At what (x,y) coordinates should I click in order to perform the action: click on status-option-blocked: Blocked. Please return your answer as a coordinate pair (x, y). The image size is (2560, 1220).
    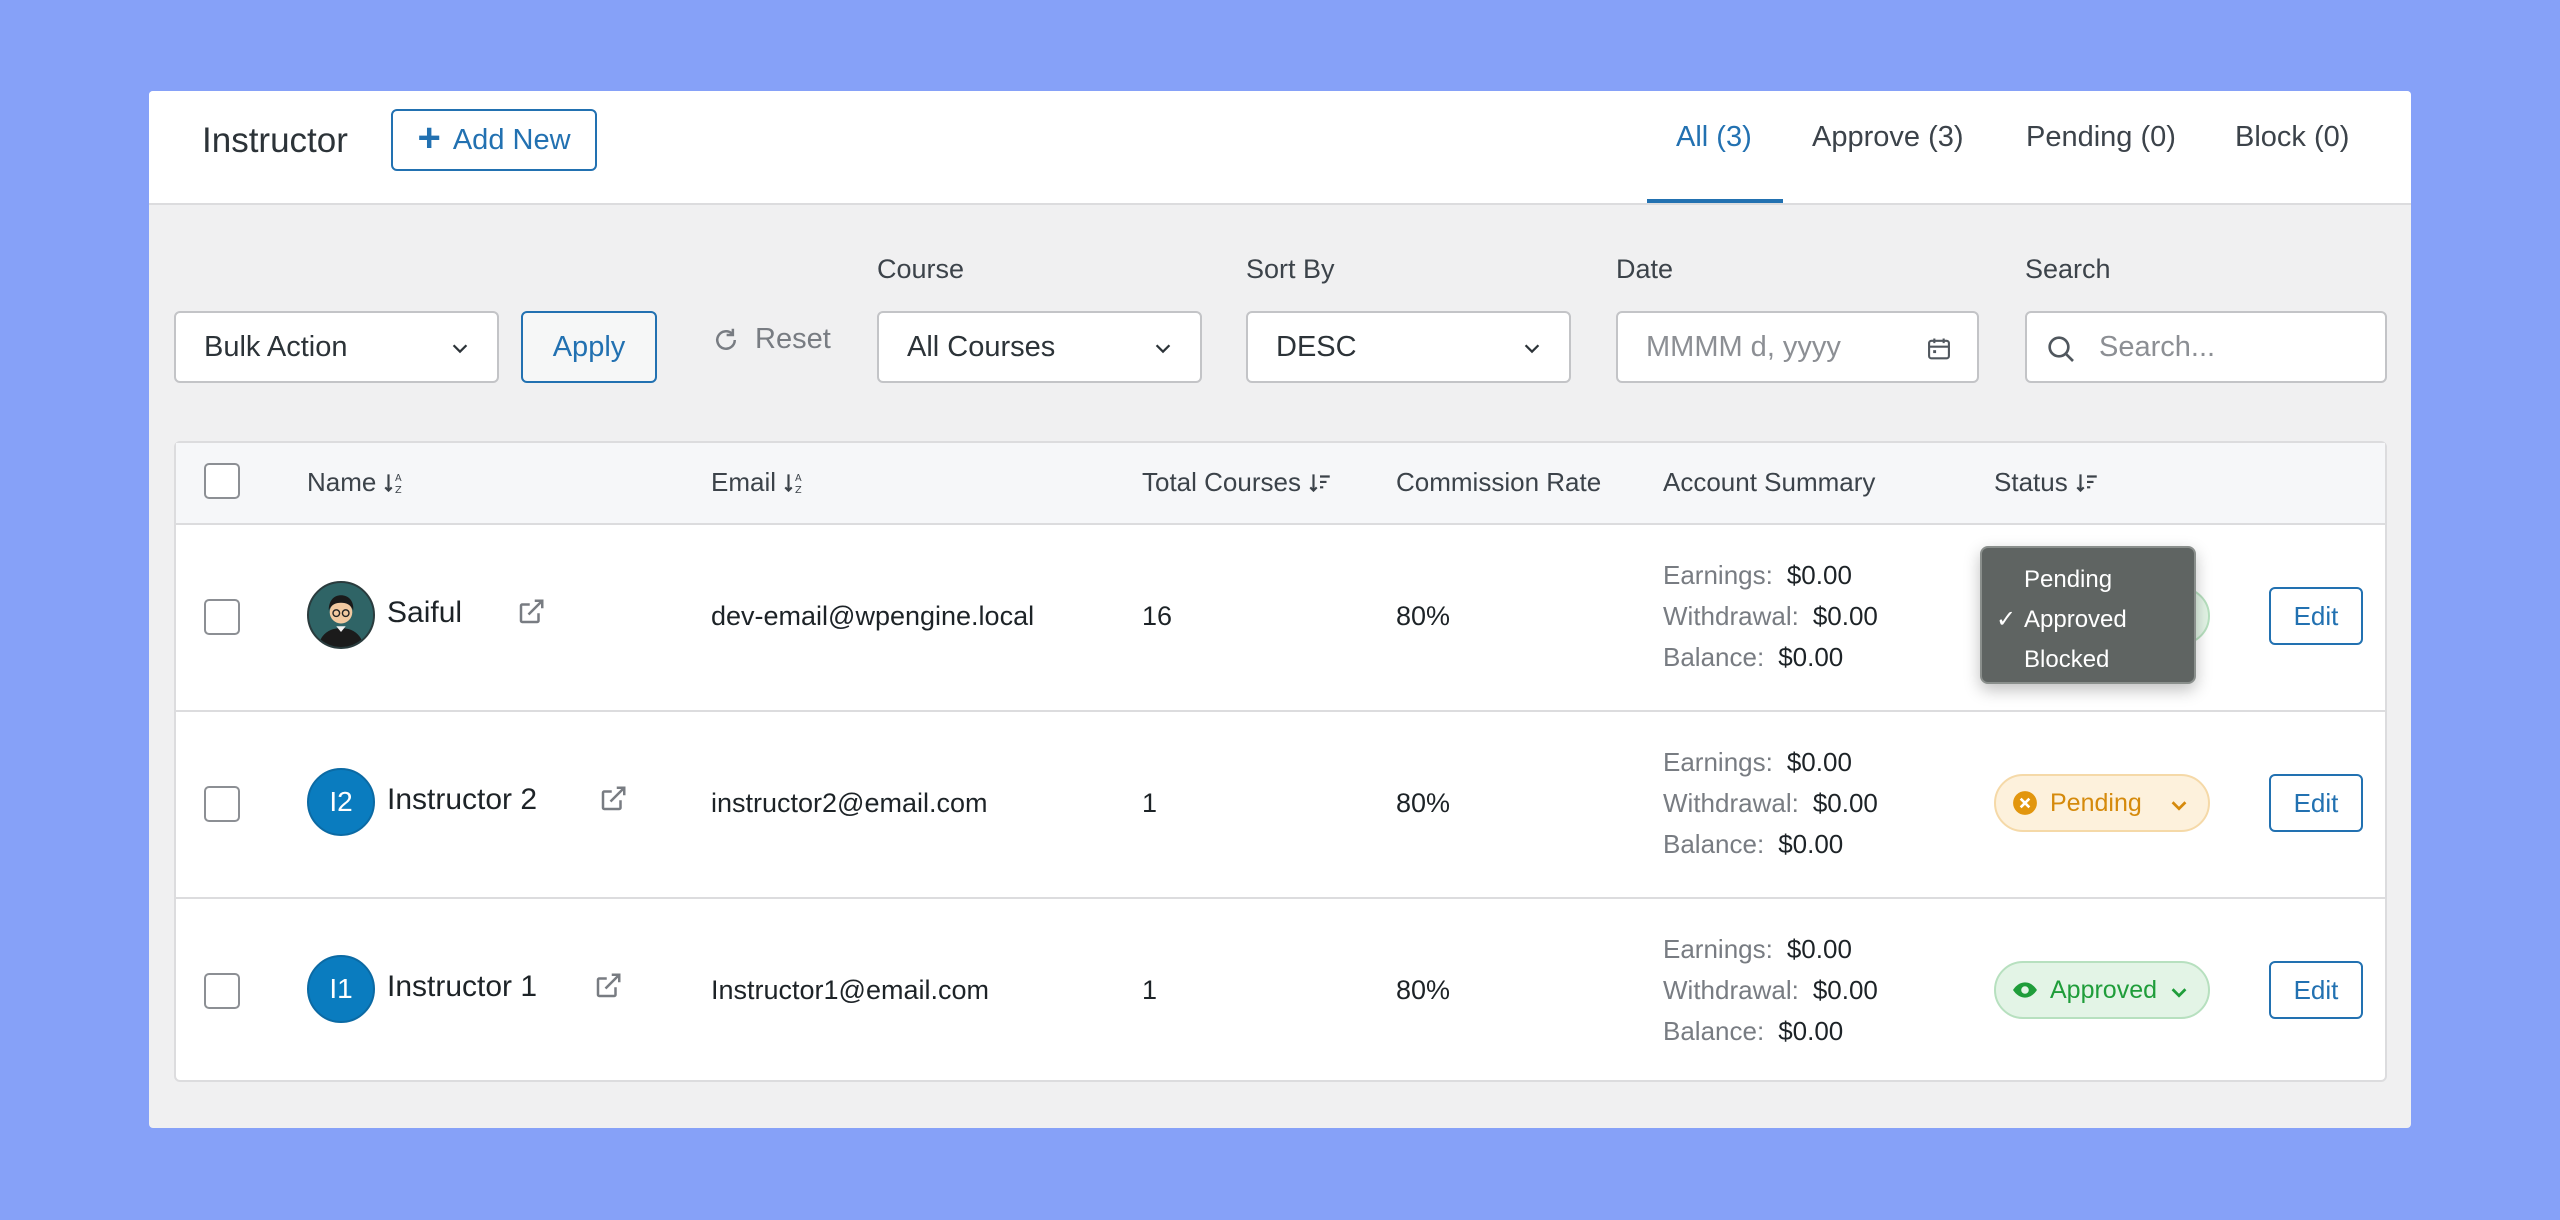
    Looking at the image, I should click on (2088, 660).